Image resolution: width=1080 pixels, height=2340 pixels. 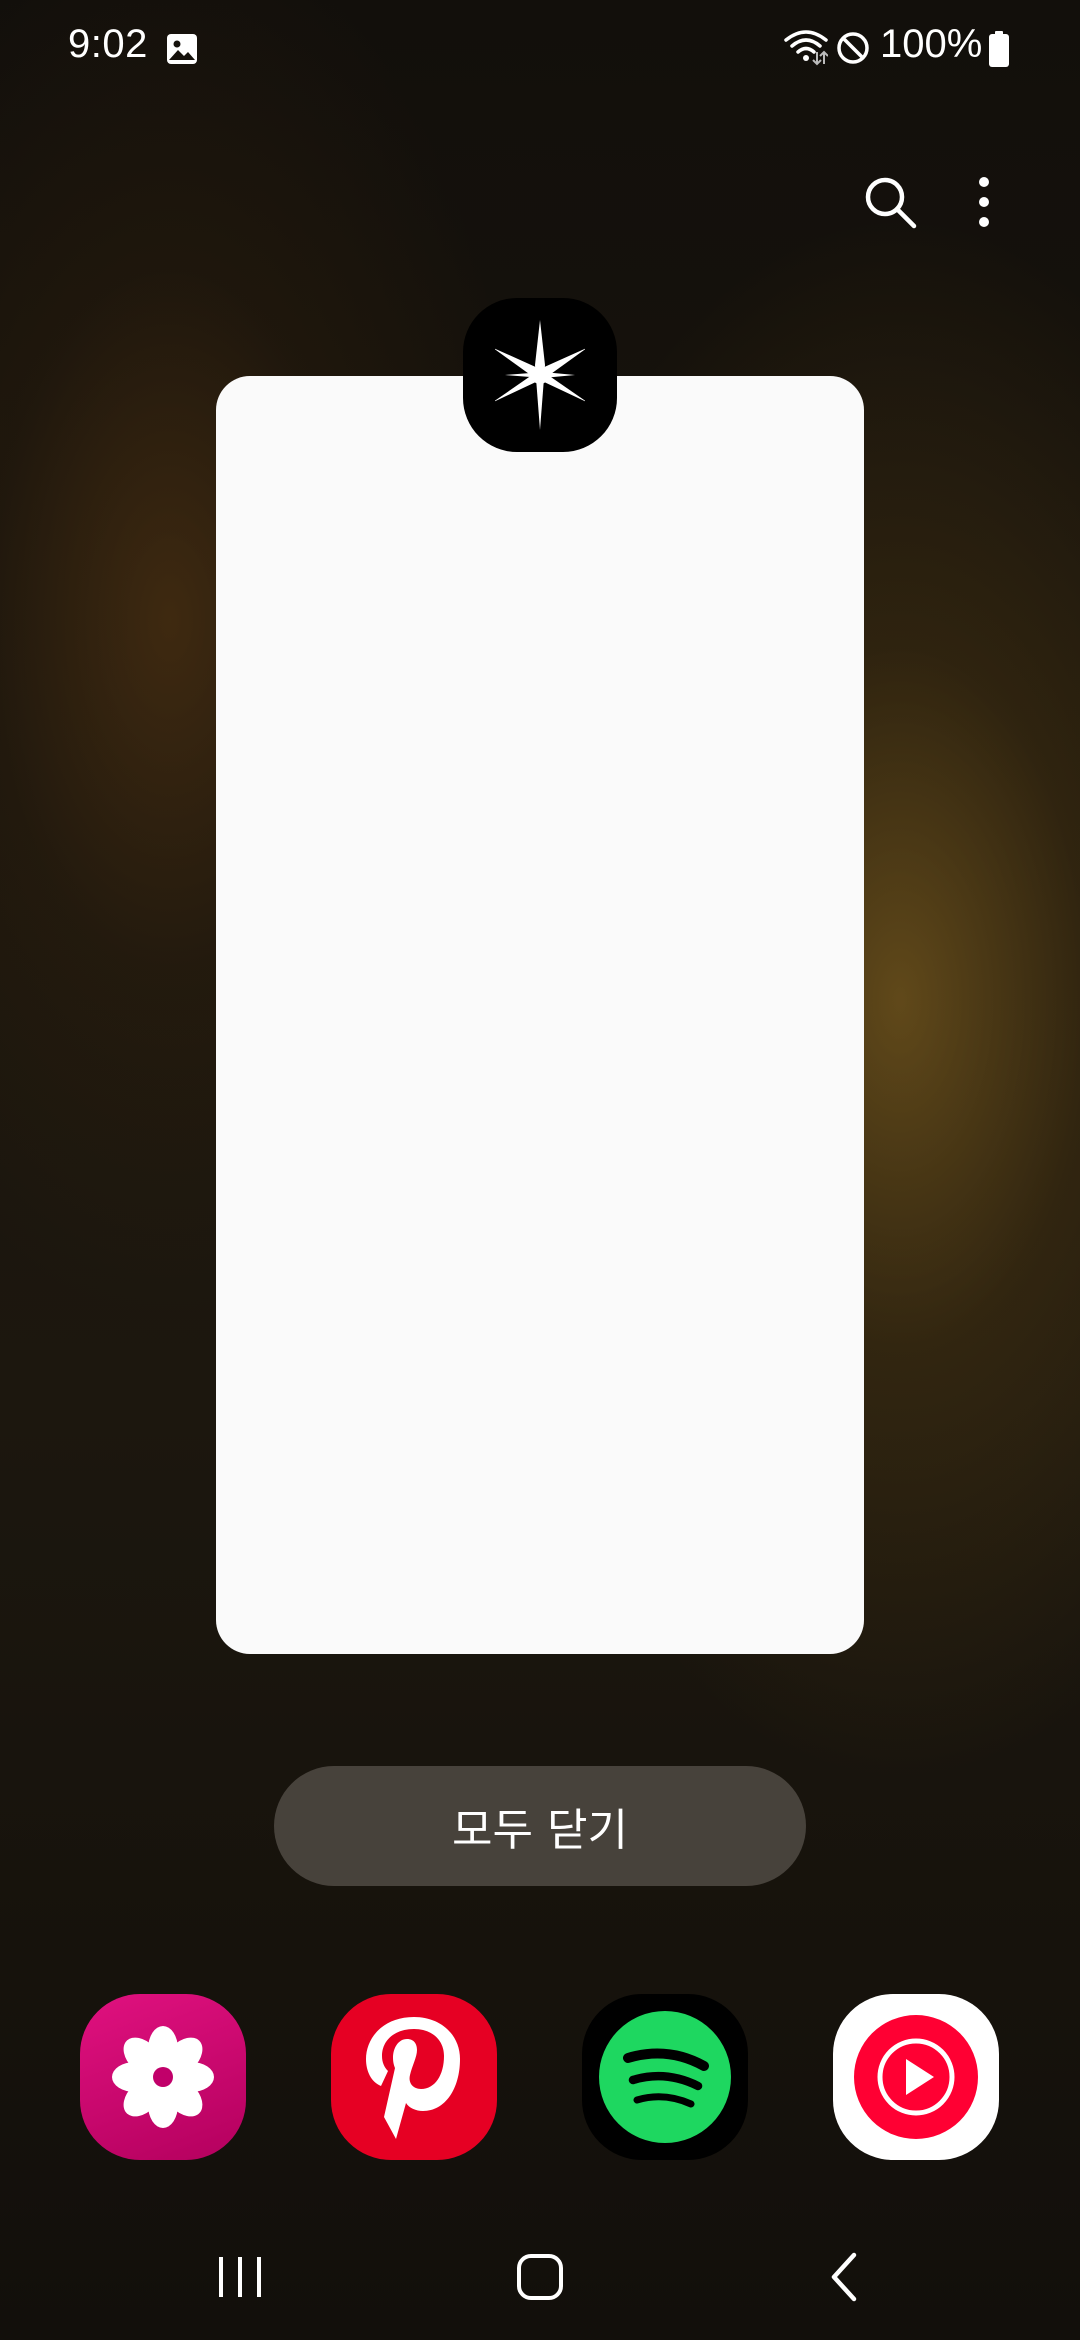 I want to click on recents-icon, so click(x=240, y=2277).